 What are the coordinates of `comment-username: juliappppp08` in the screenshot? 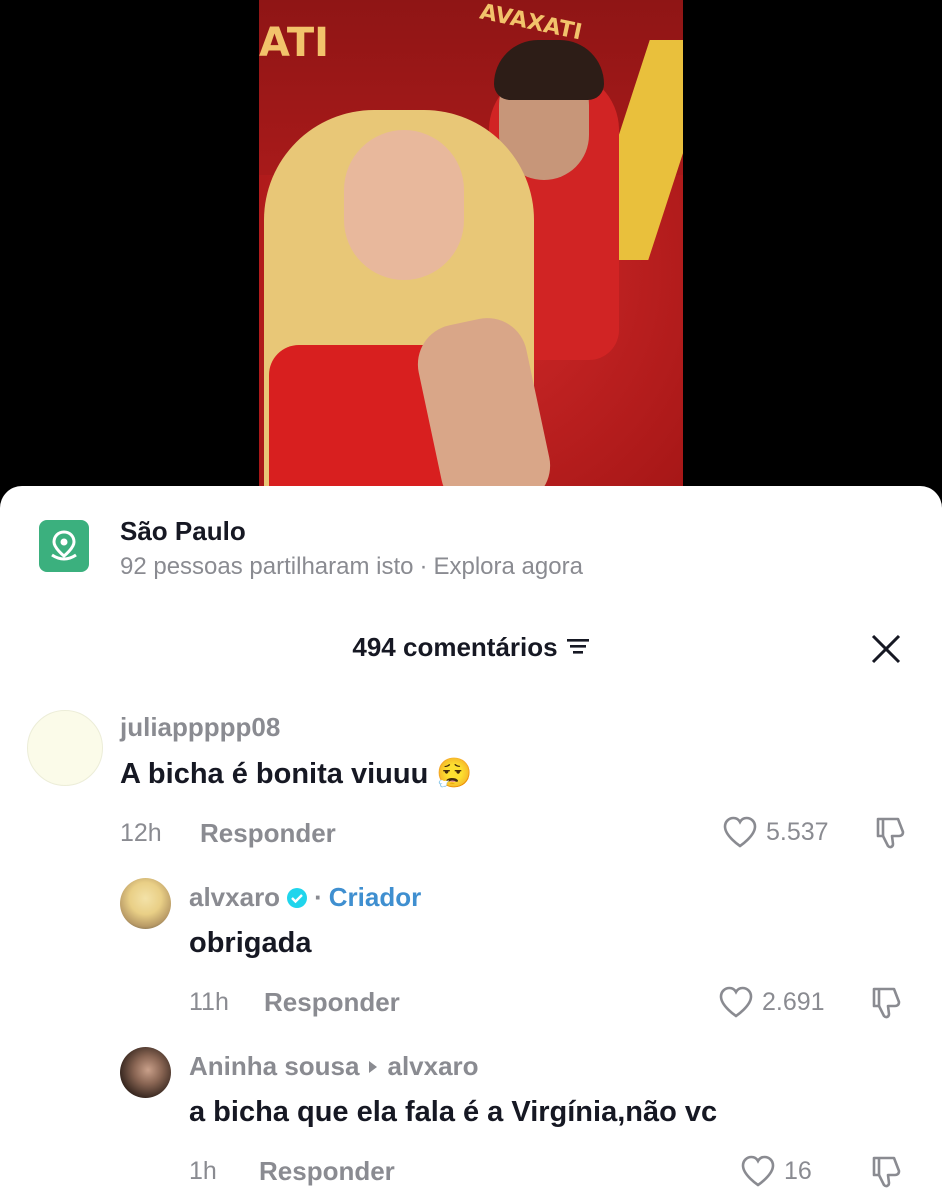 It's located at (200, 727).